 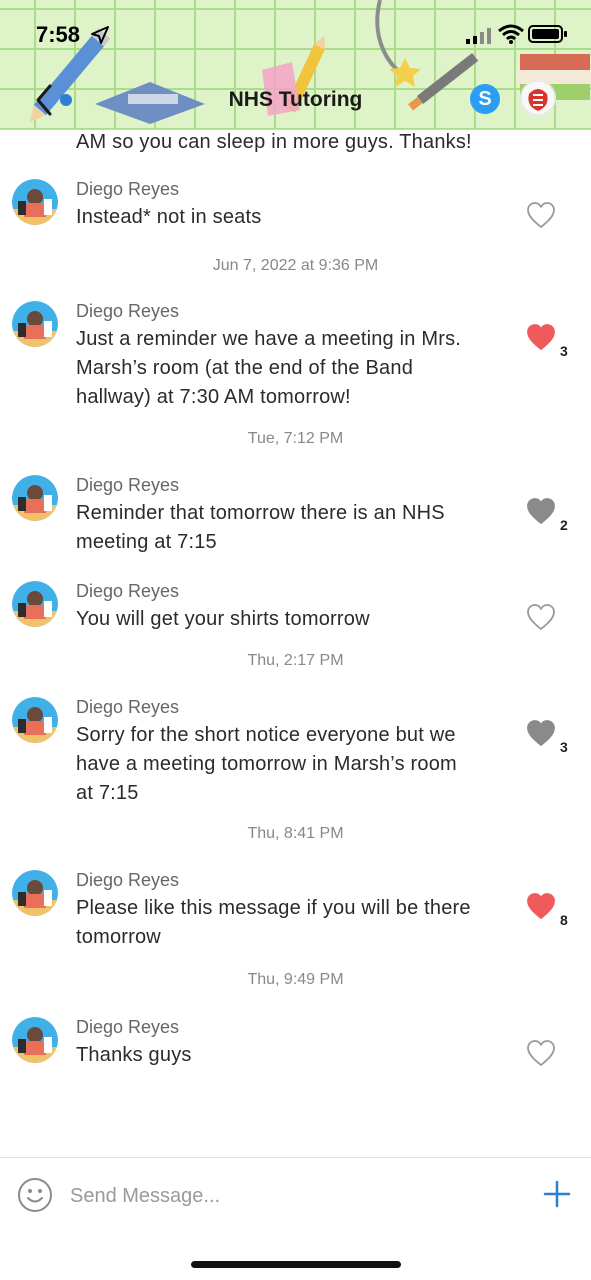 I want to click on message-line: Reminder that tomorrow there is an NHS, so click(x=260, y=513).